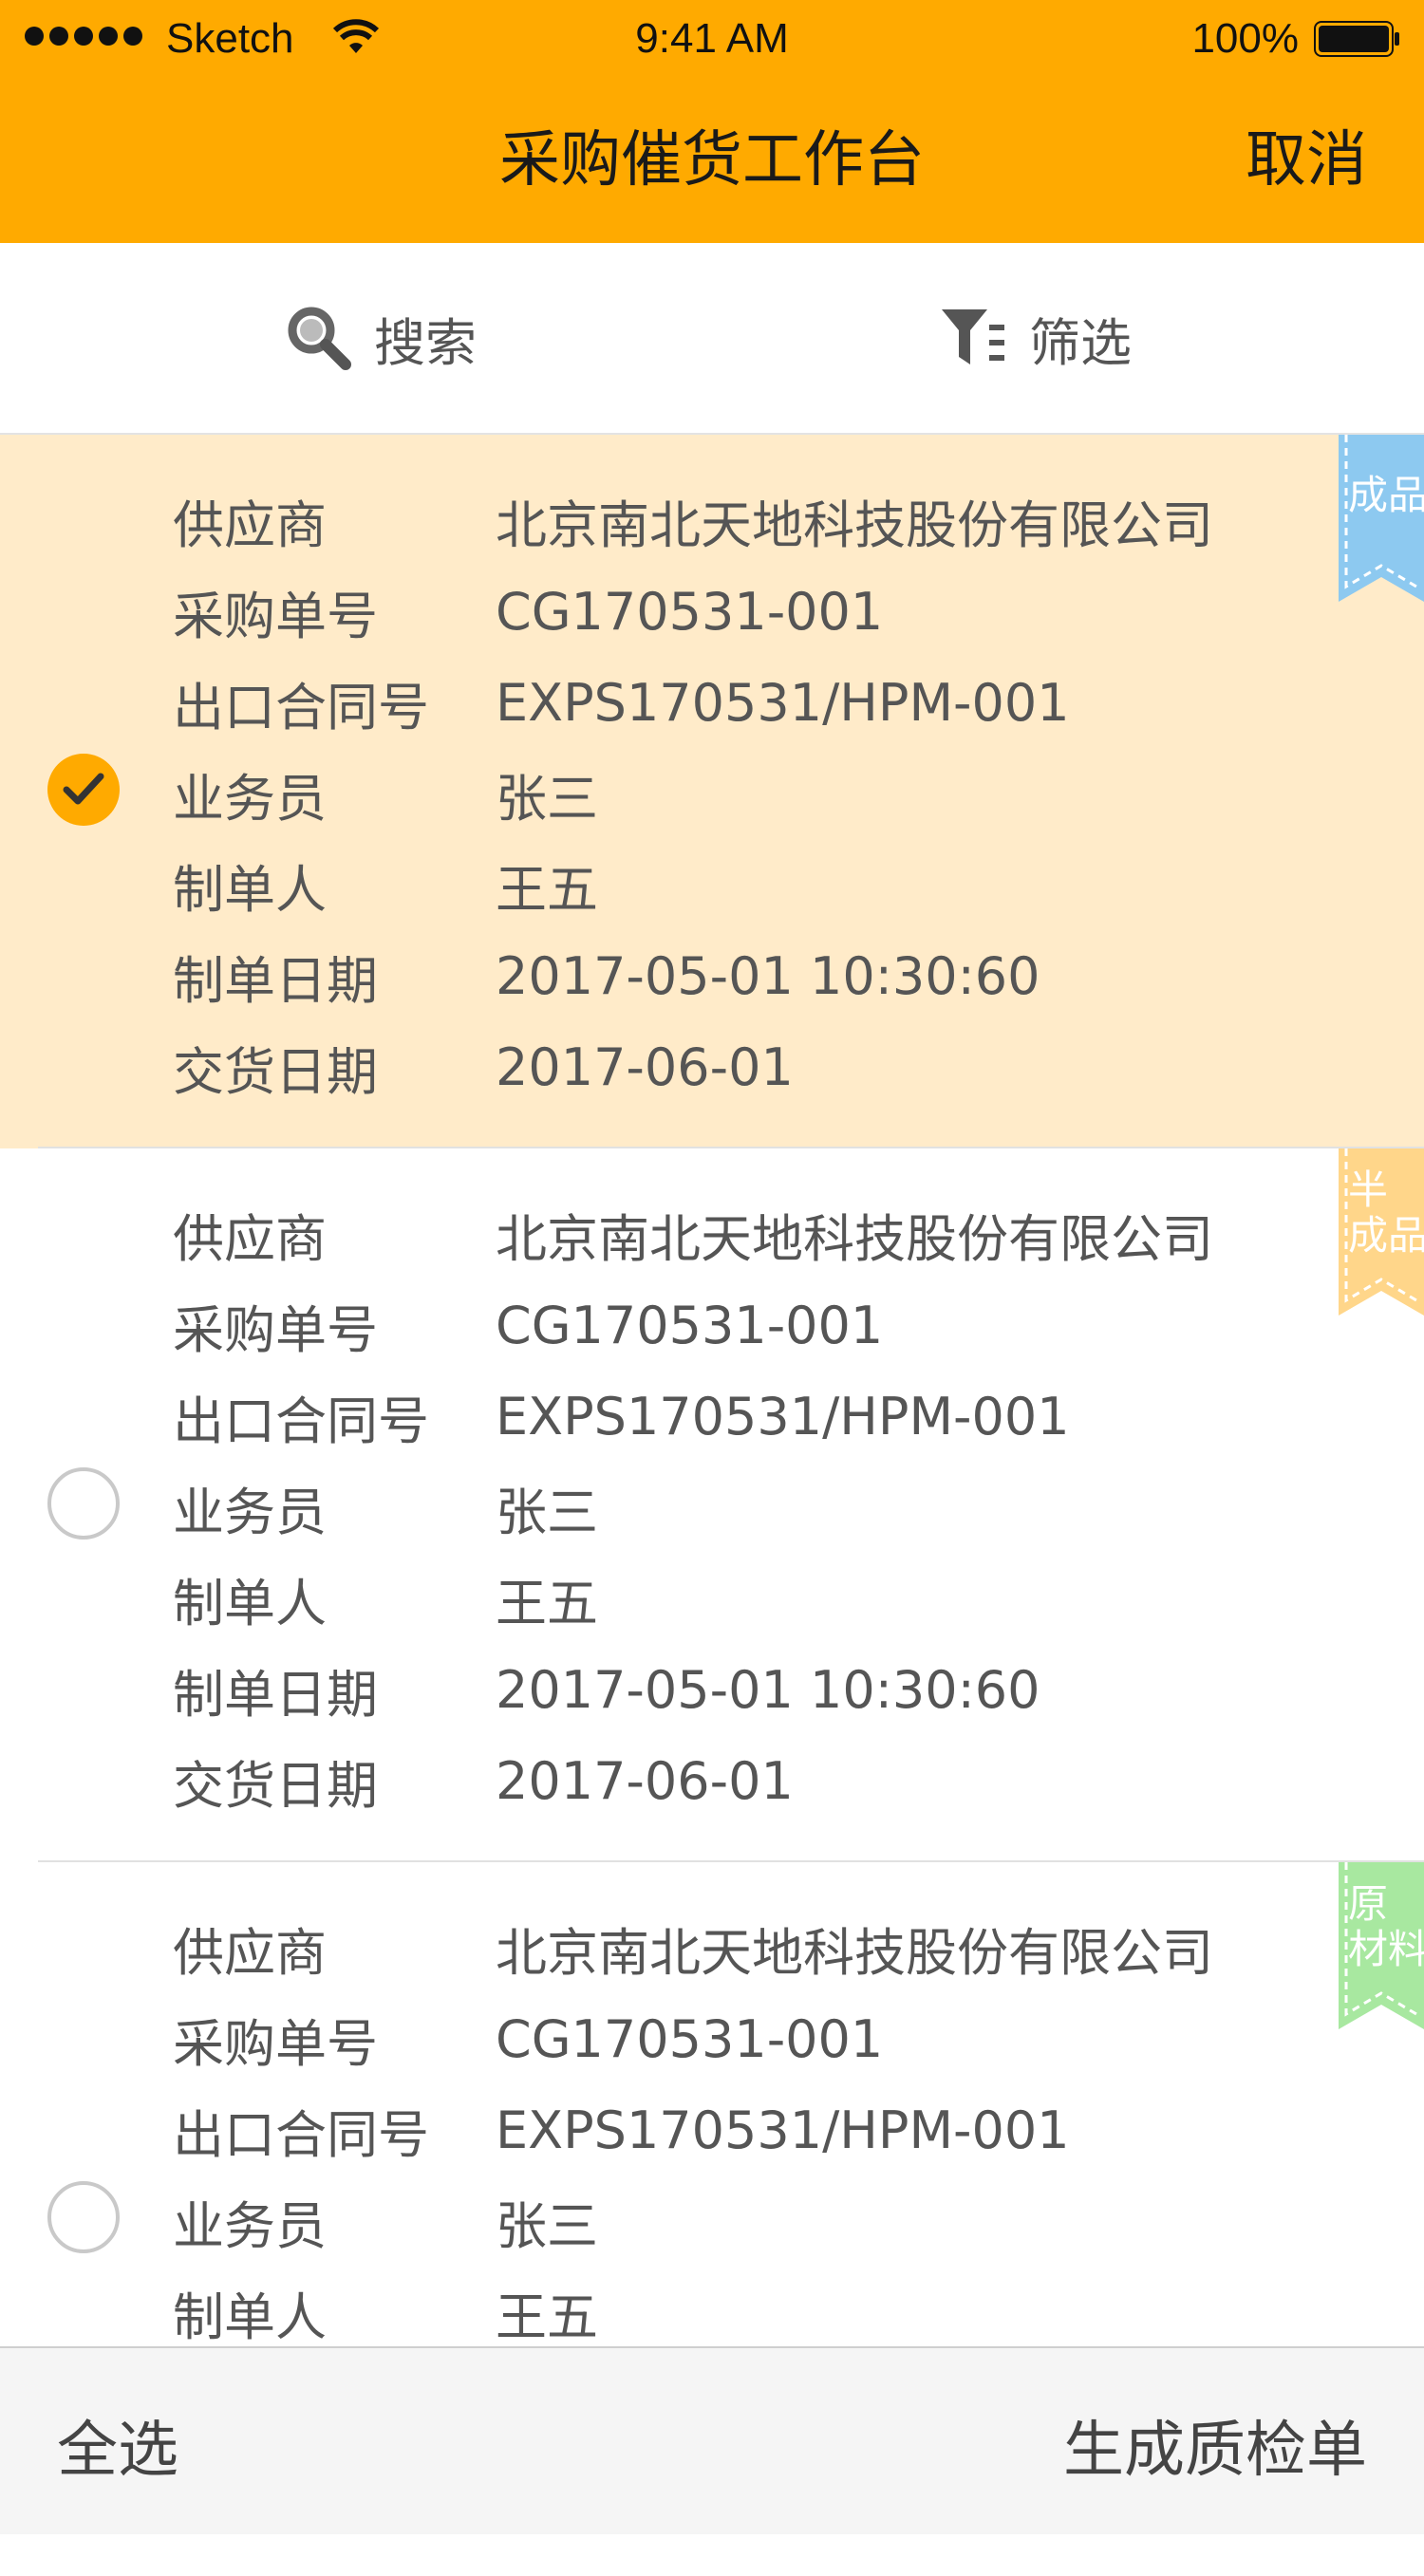  Describe the element at coordinates (426, 342) in the screenshot. I see `search-label: 搜索` at that location.